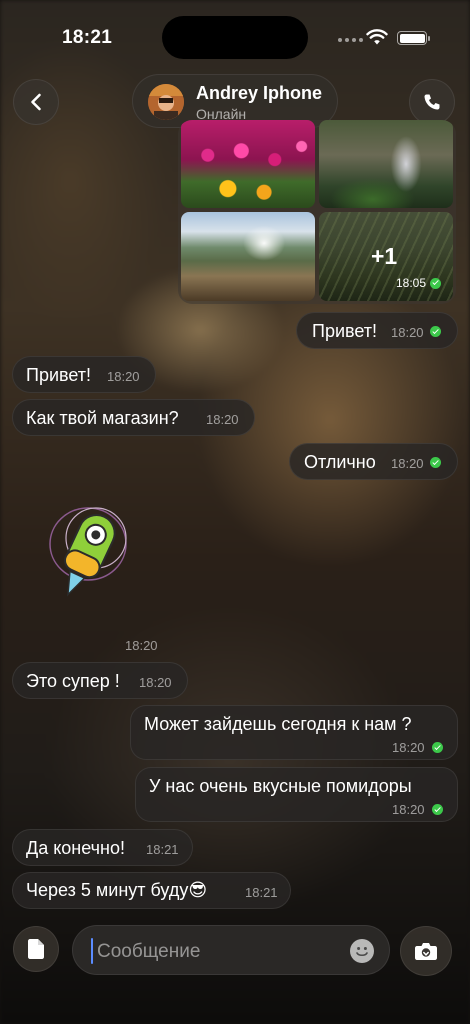 The image size is (470, 1024). What do you see at coordinates (117, 890) in the screenshot?
I see `message-text: Через 5 минут буду😎` at bounding box center [117, 890].